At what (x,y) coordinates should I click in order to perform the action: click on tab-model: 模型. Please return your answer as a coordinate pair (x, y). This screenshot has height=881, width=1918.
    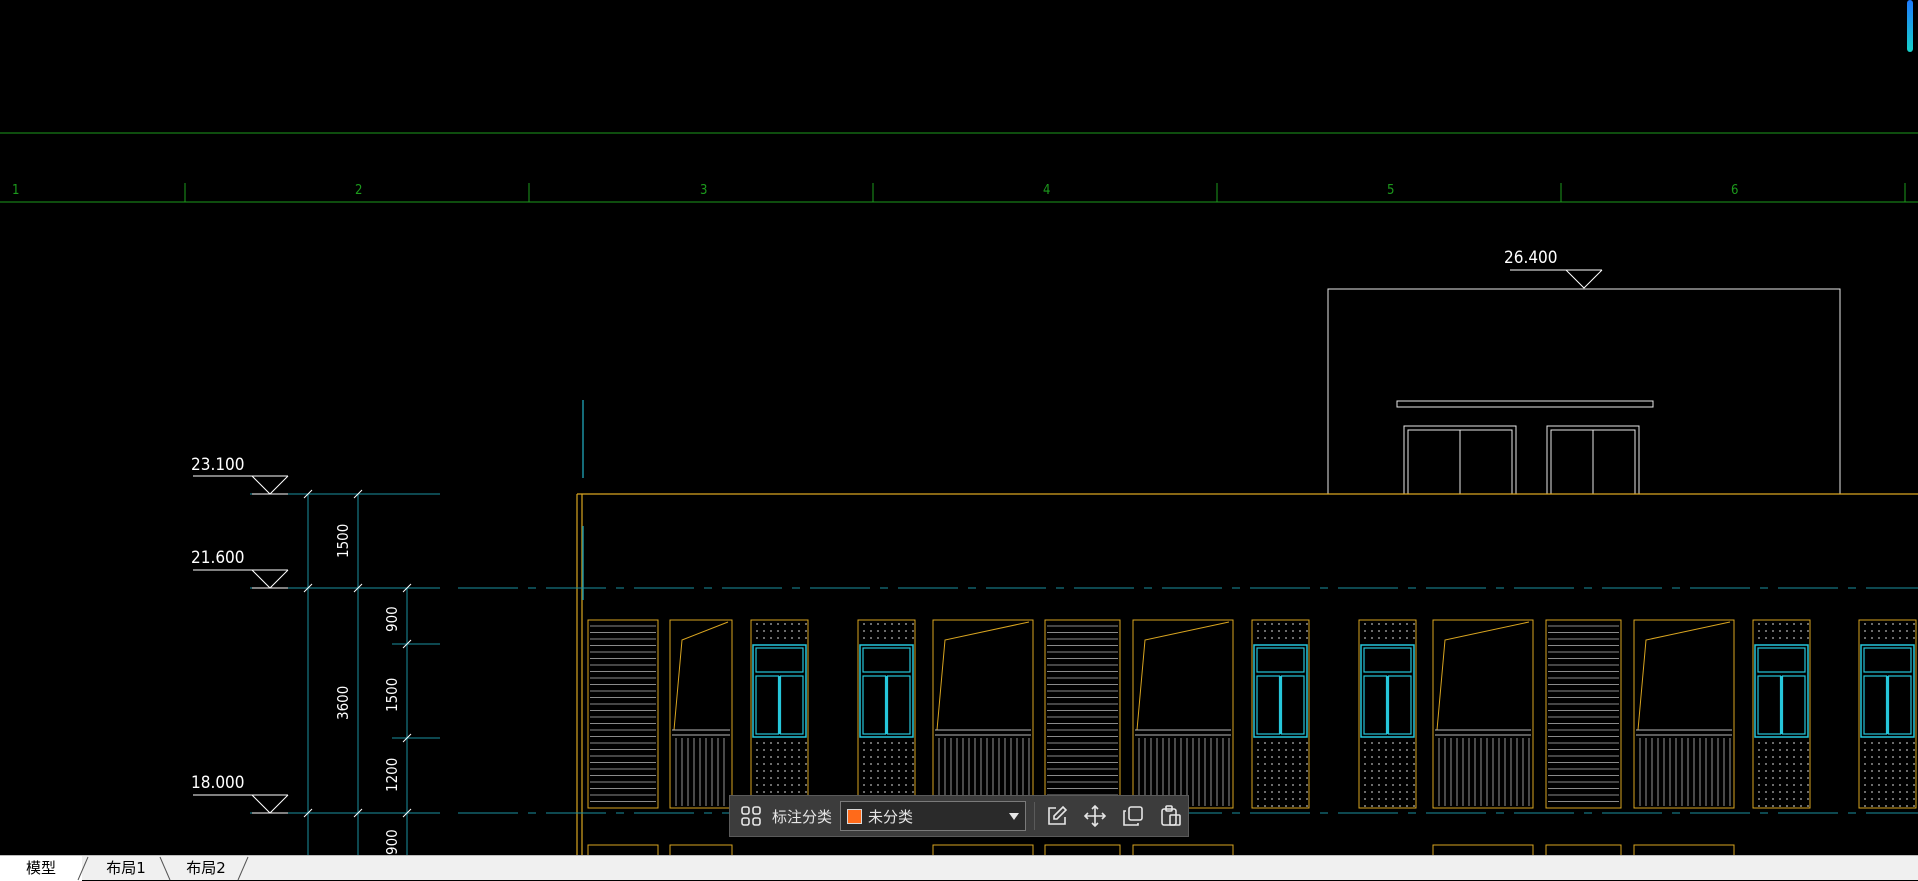
    Looking at the image, I should click on (41, 868).